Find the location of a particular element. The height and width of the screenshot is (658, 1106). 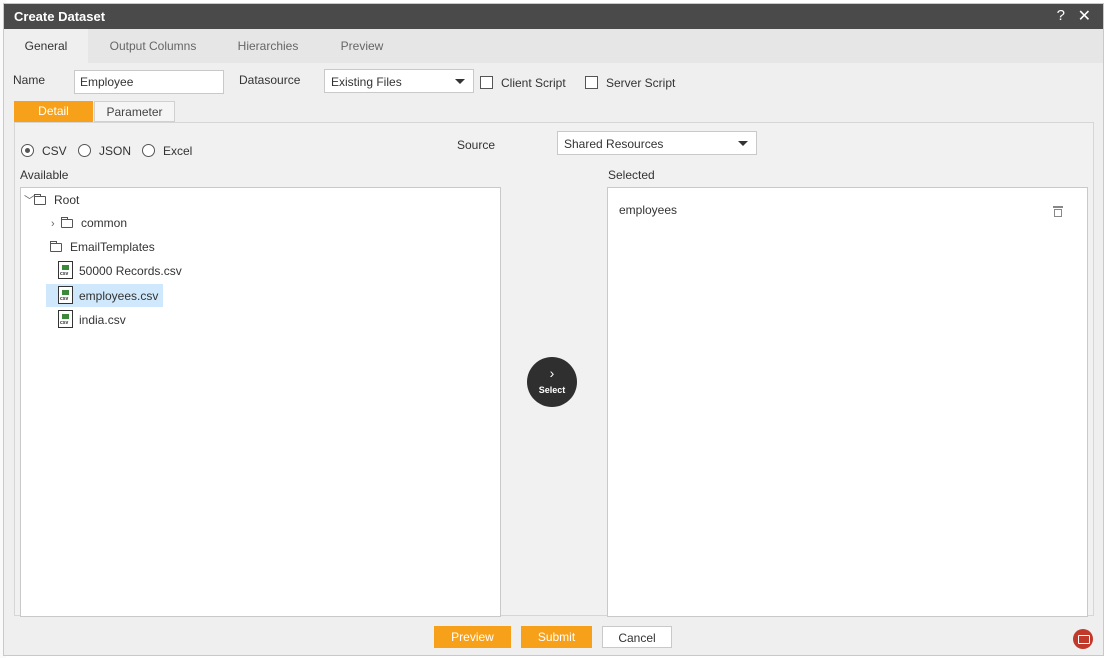

source-label: Source is located at coordinates (476, 145).